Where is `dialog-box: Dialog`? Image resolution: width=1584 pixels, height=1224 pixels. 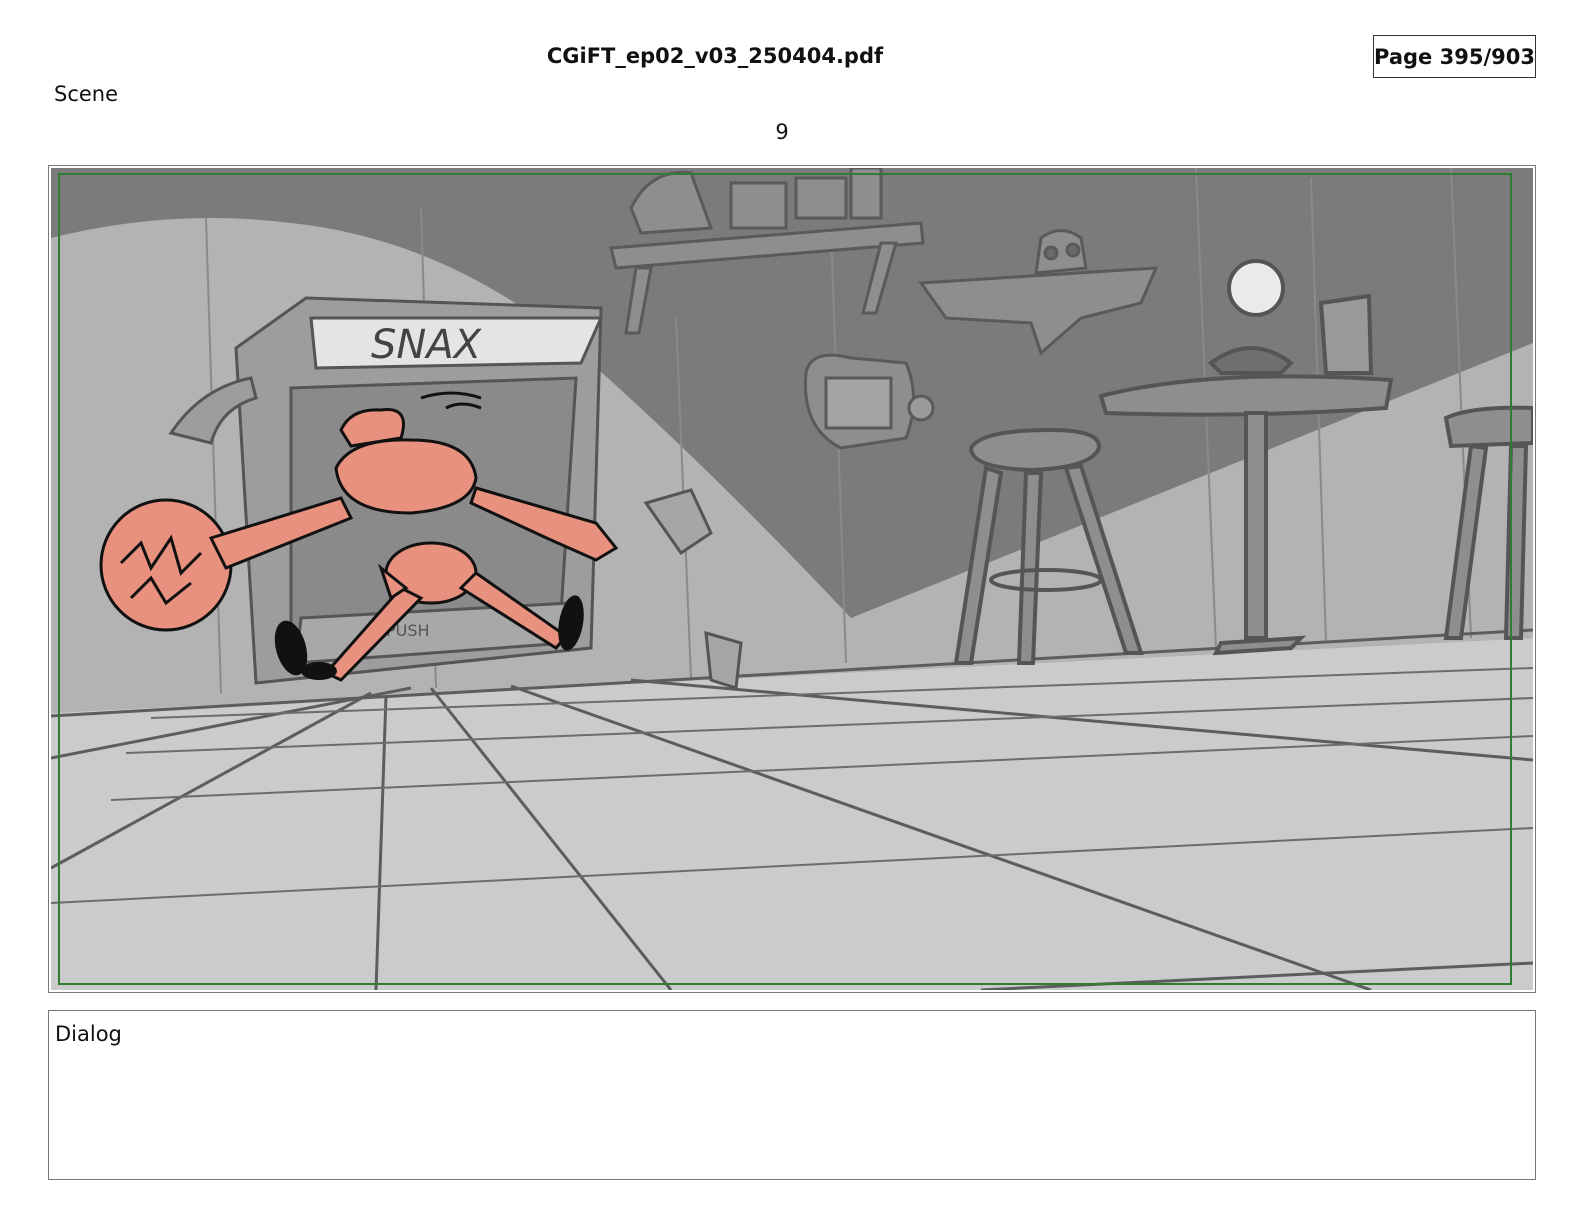
dialog-box: Dialog is located at coordinates (792, 1095).